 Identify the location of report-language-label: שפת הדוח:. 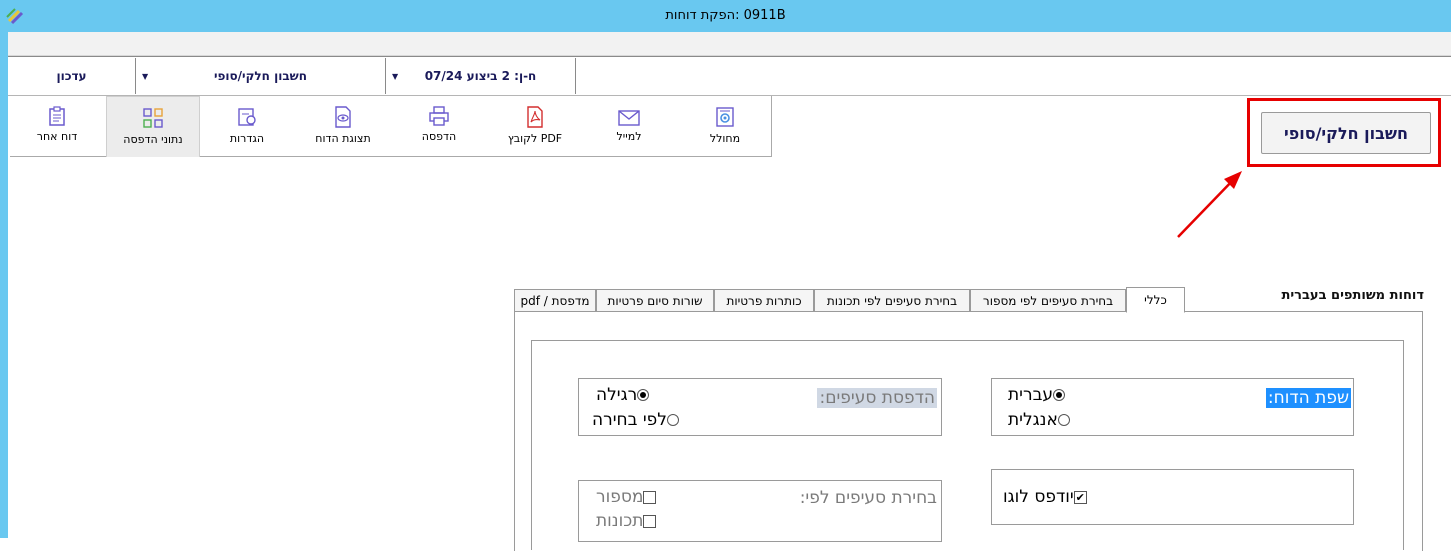
(1308, 398).